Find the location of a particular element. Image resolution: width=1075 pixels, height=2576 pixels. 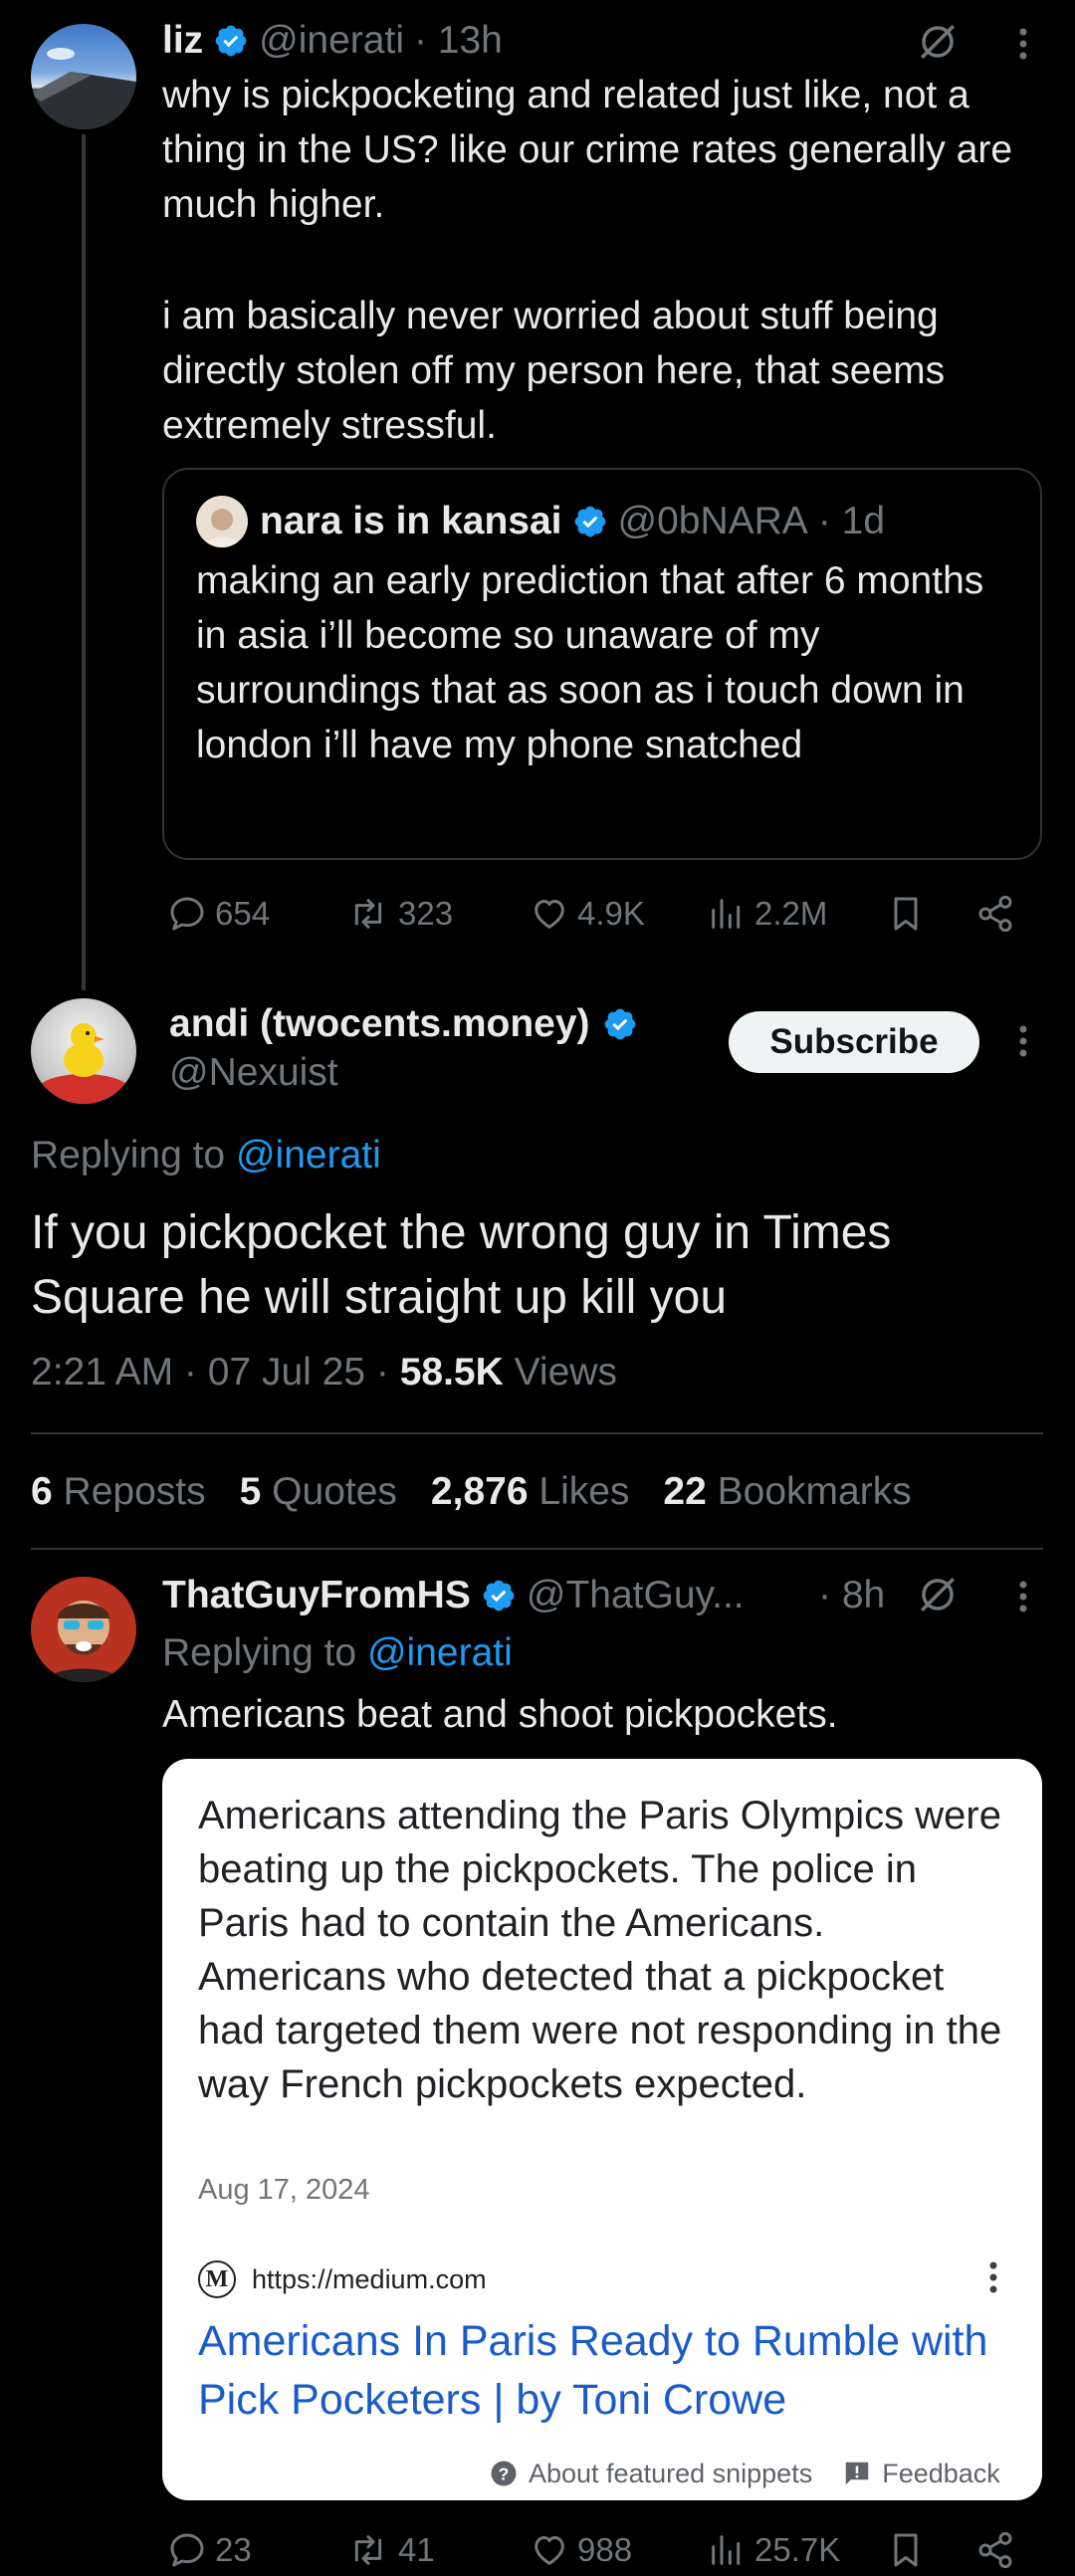

source-favicon: M is located at coordinates (217, 2279).